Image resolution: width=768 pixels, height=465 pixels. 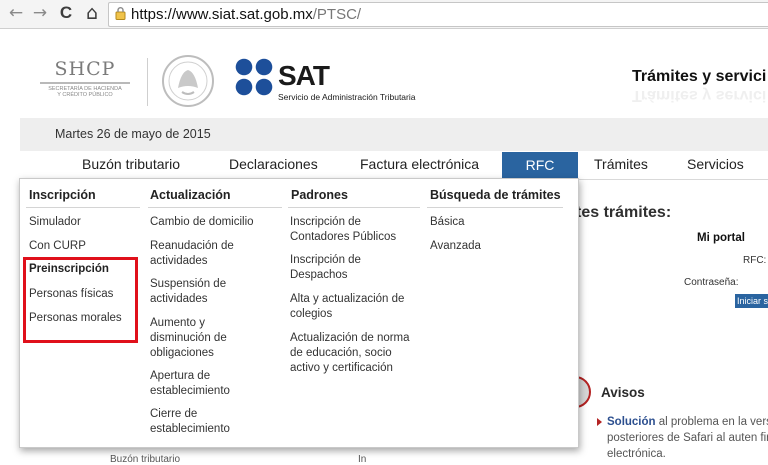 What do you see at coordinates (85, 83) in the screenshot?
I see `shcp-rule` at bounding box center [85, 83].